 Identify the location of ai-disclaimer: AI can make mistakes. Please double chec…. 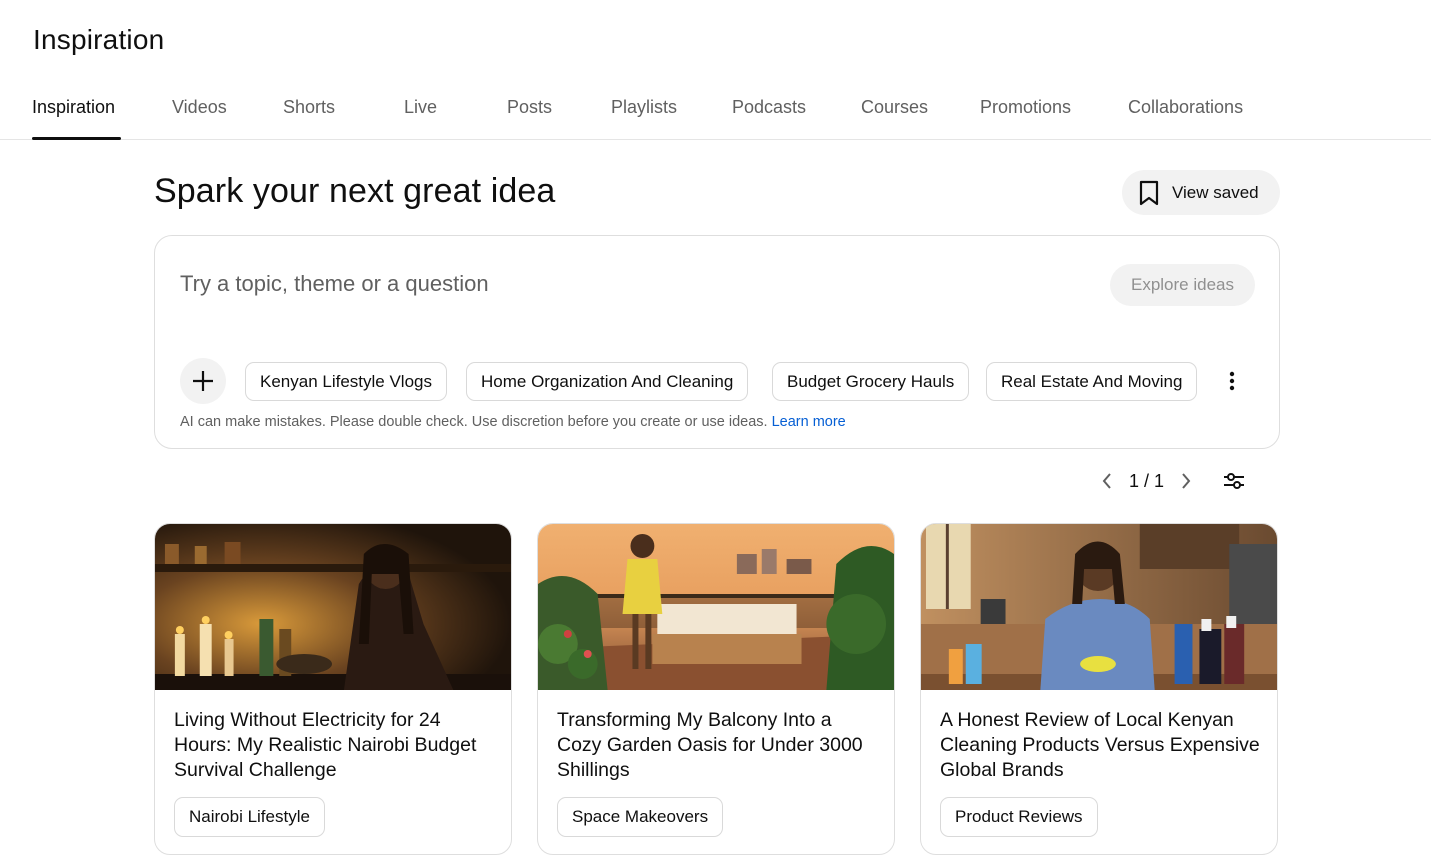
(513, 422).